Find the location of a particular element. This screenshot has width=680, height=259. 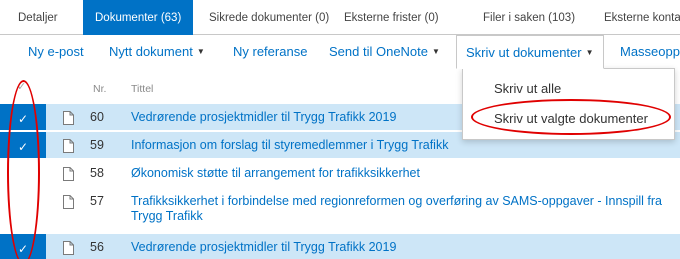

row-nr: 58 is located at coordinates (97, 173).